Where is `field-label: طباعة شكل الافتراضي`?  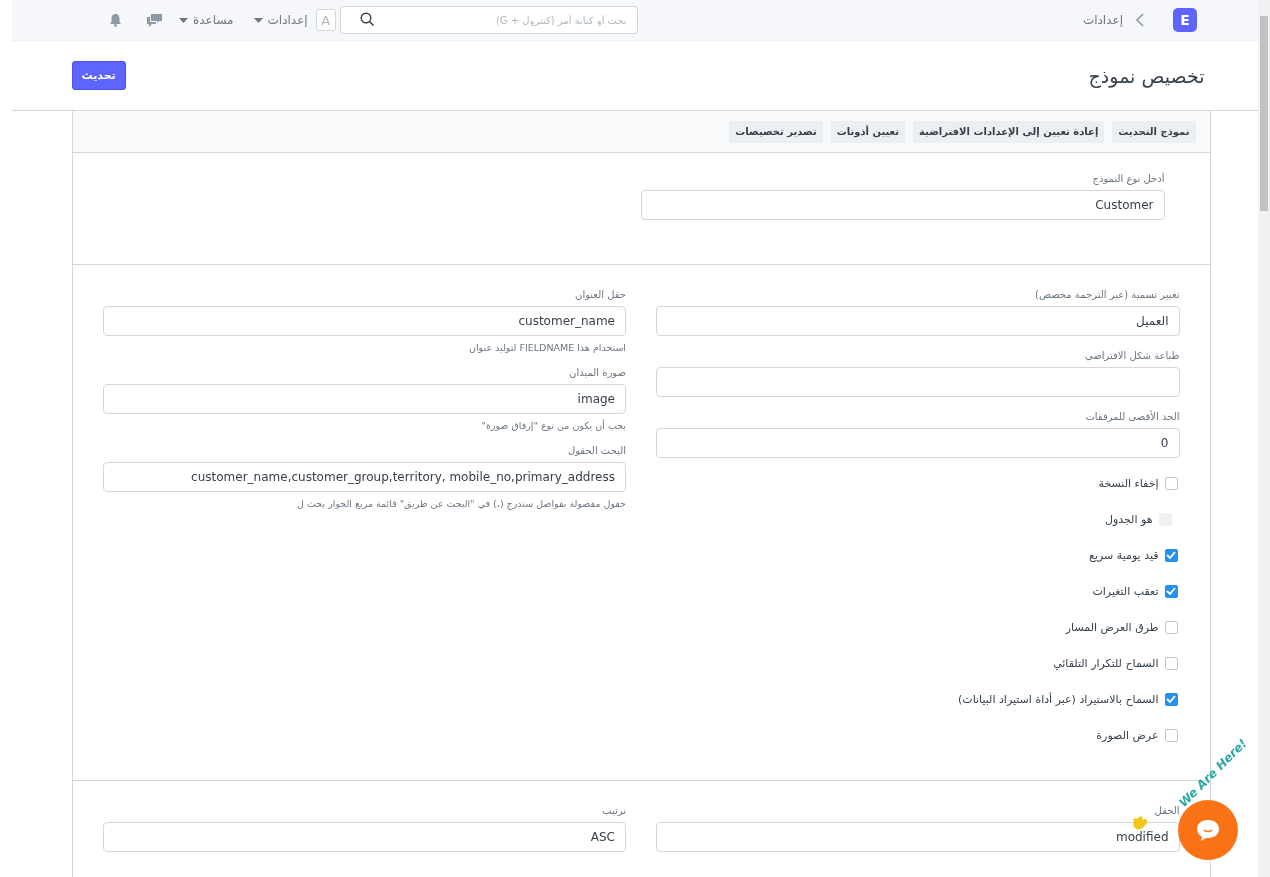 field-label: طباعة شكل الافتراضي is located at coordinates (1131, 355).